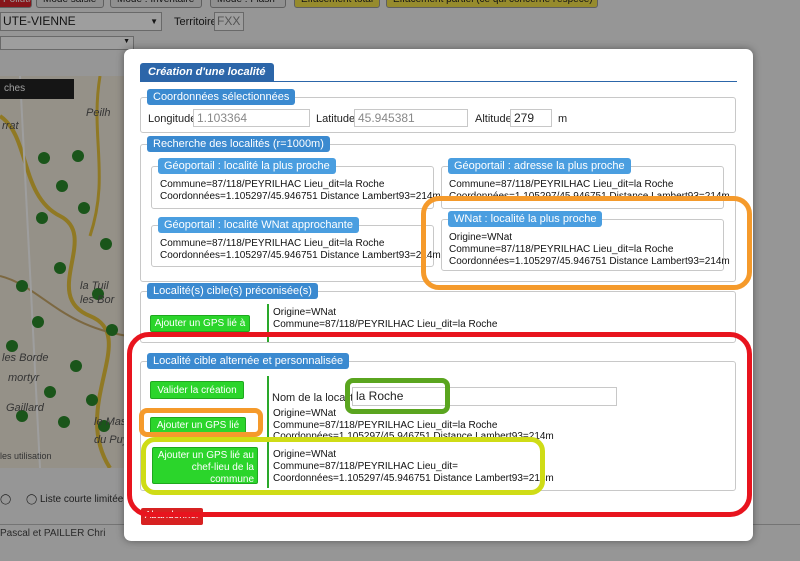 This screenshot has width=800, height=561. What do you see at coordinates (438, 81) in the screenshot?
I see `tab-underline` at bounding box center [438, 81].